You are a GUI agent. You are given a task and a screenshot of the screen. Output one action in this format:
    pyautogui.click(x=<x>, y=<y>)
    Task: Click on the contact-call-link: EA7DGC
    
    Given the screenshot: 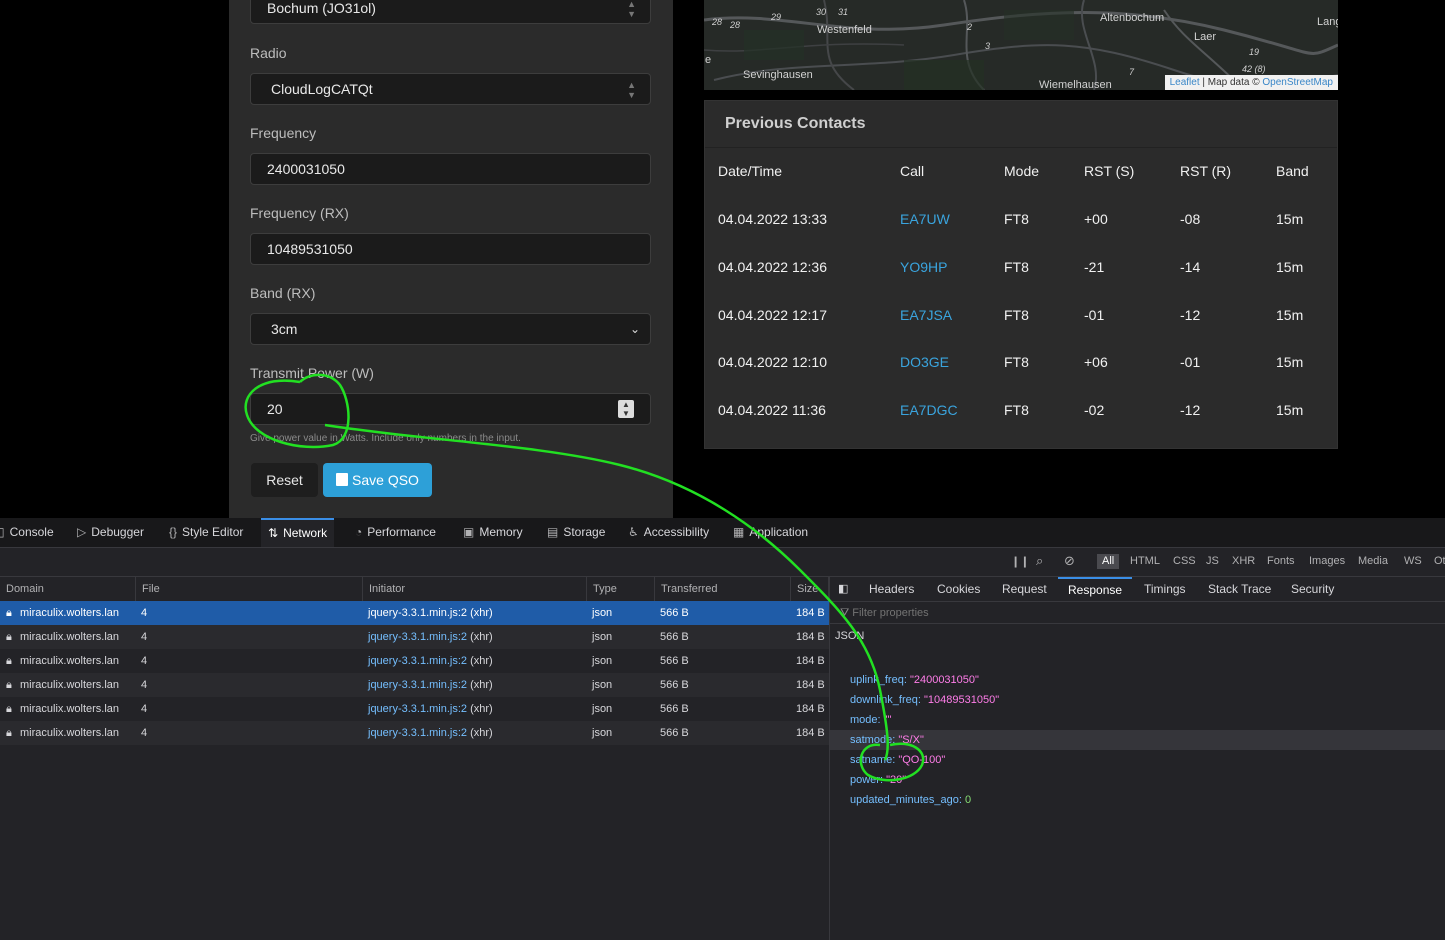 What is the action you would take?
    pyautogui.click(x=929, y=410)
    